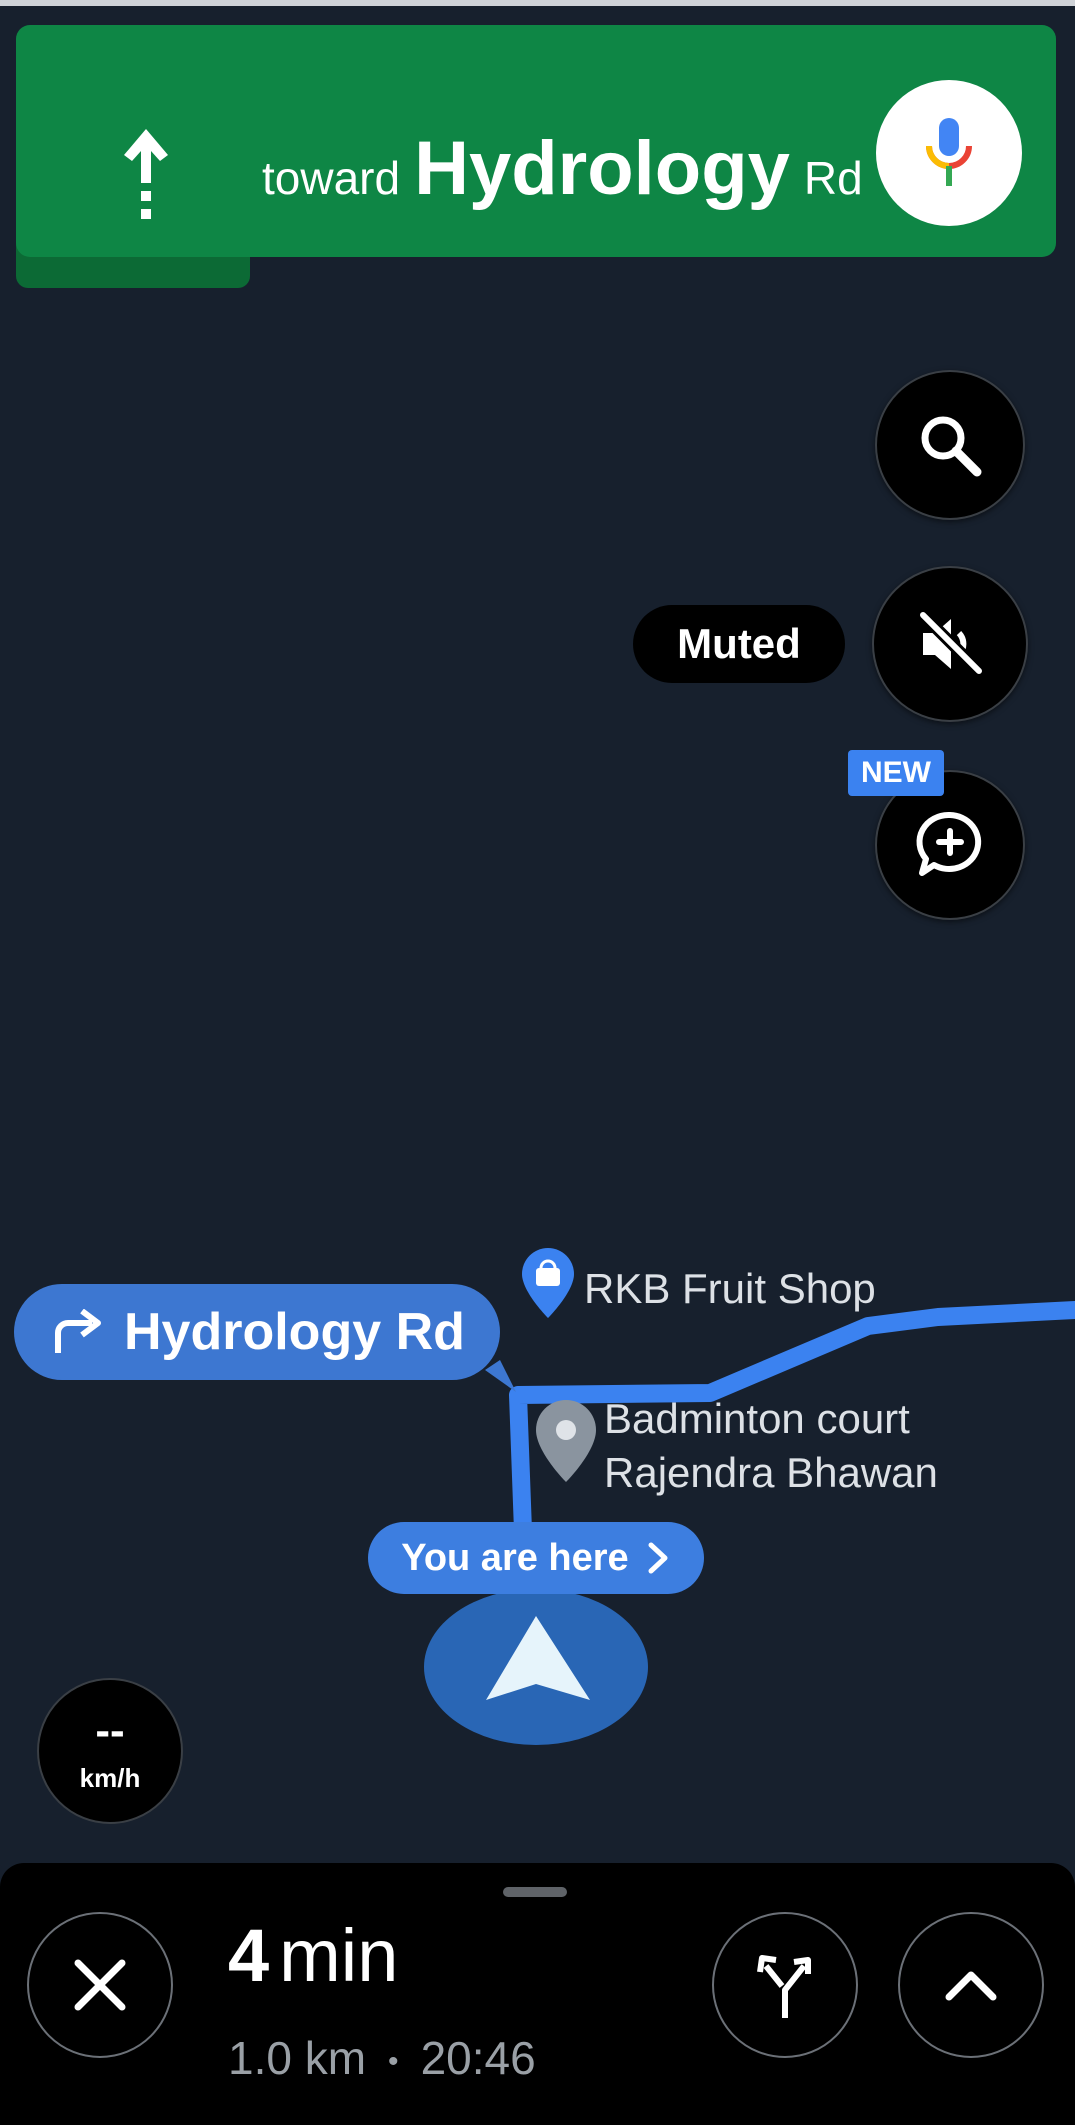  I want to click on turn-bubble-tail, so click(500, 1376).